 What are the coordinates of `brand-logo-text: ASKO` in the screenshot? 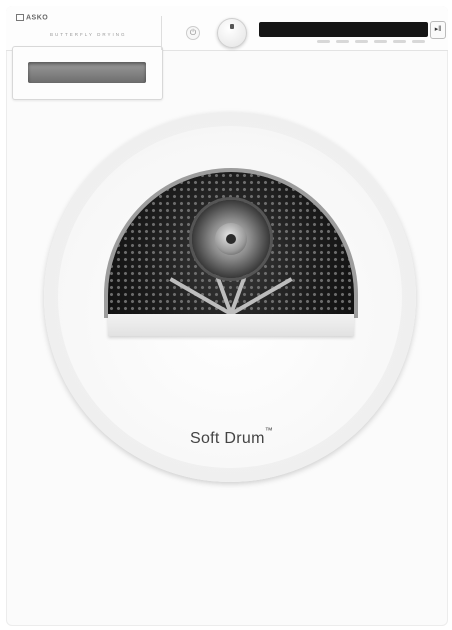 It's located at (37, 18).